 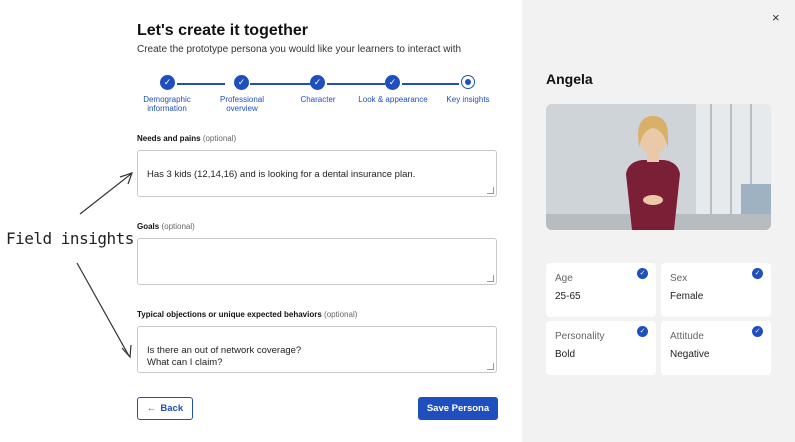 I want to click on attribute-card-age: Age 25-65 ✓, so click(x=601, y=290).